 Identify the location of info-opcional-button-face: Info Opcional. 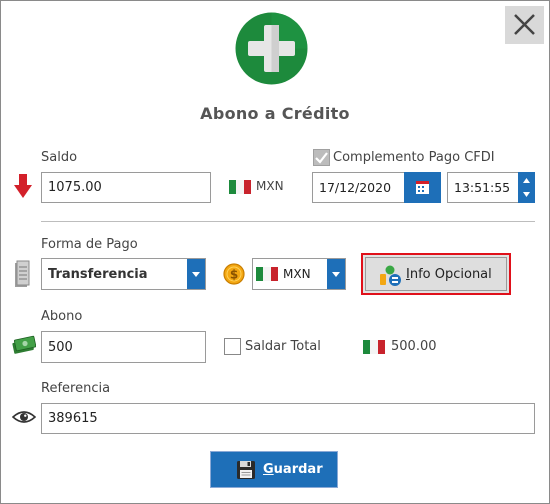
(436, 274).